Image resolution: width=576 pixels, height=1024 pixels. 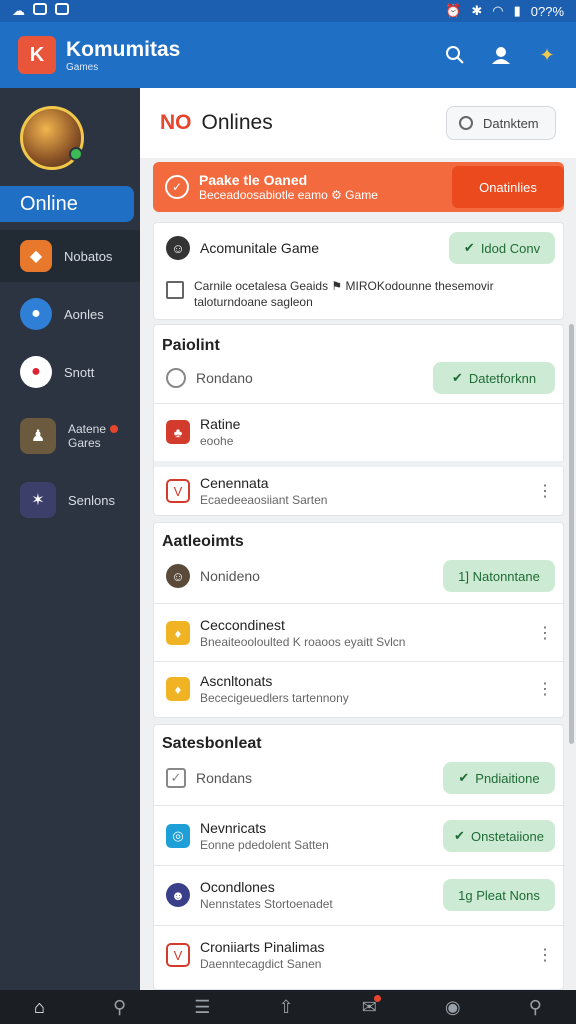 What do you see at coordinates (502, 378) in the screenshot?
I see `action-button-label: Datetforknn` at bounding box center [502, 378].